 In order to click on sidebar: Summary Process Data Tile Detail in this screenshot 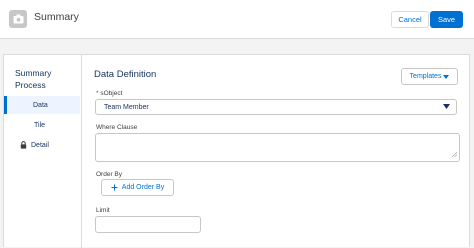, I will do `click(43, 151)`.